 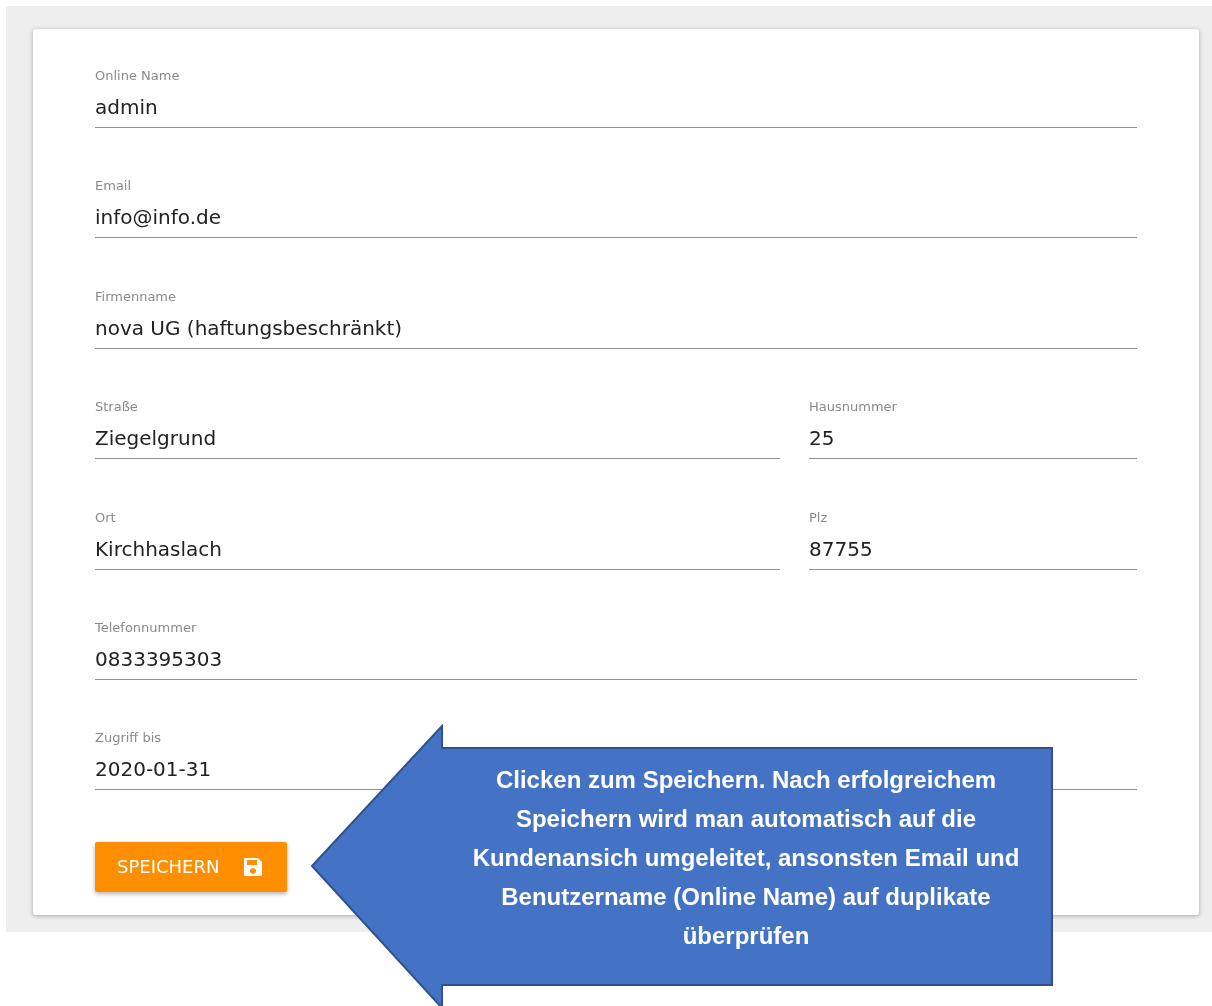 What do you see at coordinates (616, 658) in the screenshot?
I see `input-field: 0833395303` at bounding box center [616, 658].